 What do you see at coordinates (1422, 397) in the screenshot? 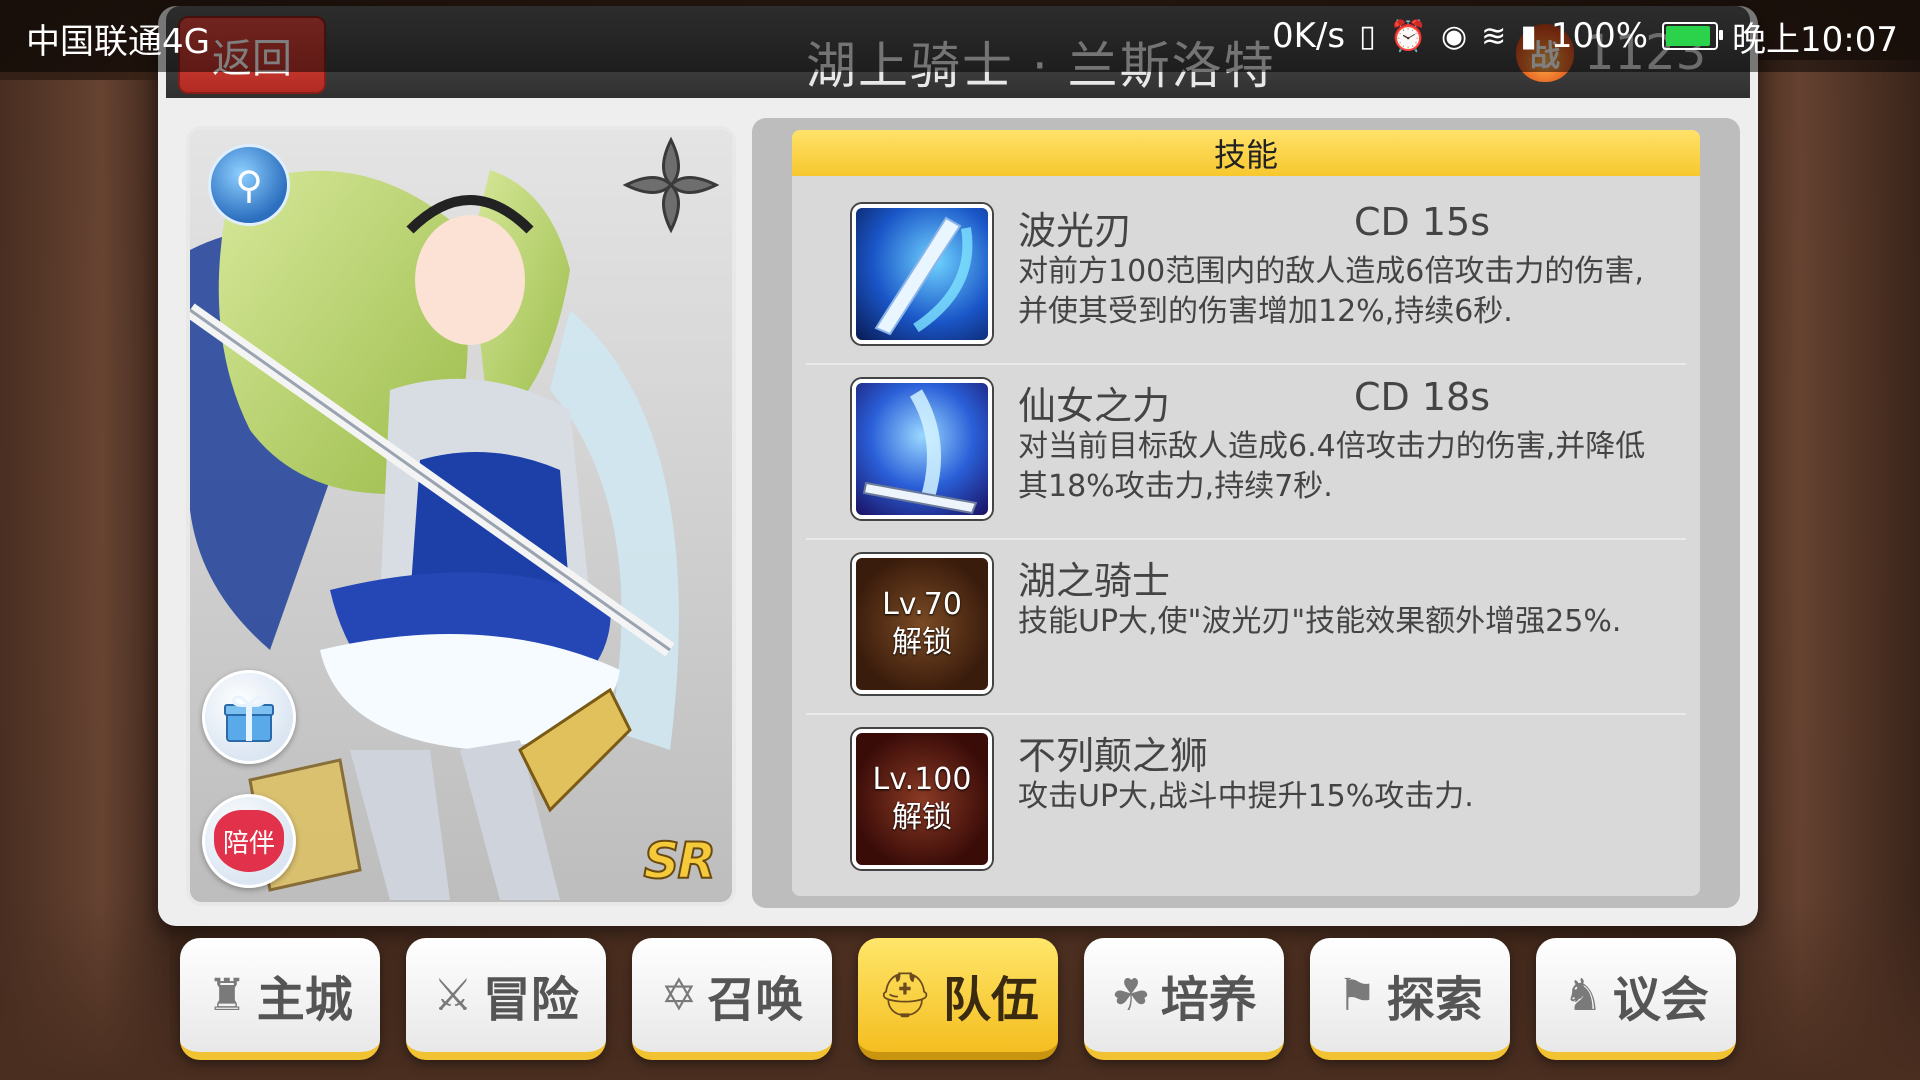
I see `skill-cooldown: CD 18s` at bounding box center [1422, 397].